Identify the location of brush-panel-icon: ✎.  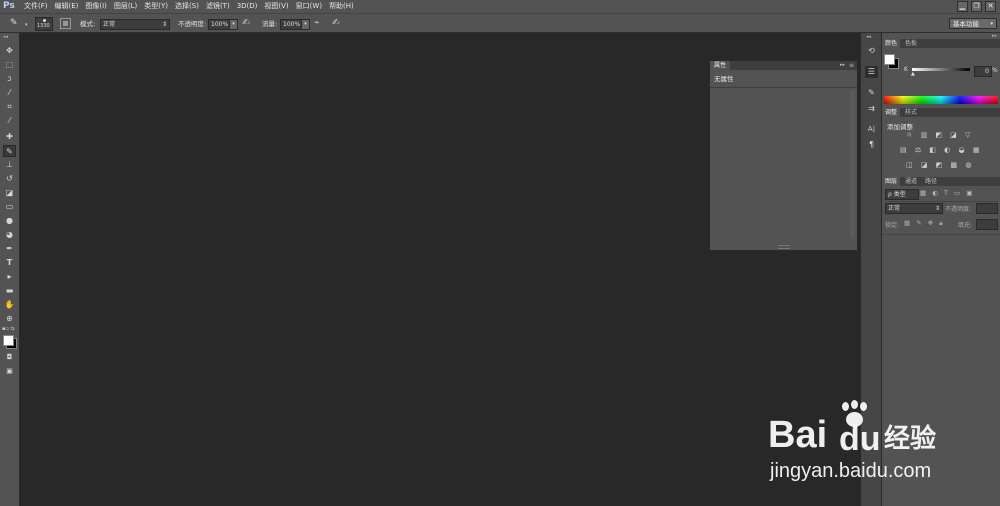
(871, 93).